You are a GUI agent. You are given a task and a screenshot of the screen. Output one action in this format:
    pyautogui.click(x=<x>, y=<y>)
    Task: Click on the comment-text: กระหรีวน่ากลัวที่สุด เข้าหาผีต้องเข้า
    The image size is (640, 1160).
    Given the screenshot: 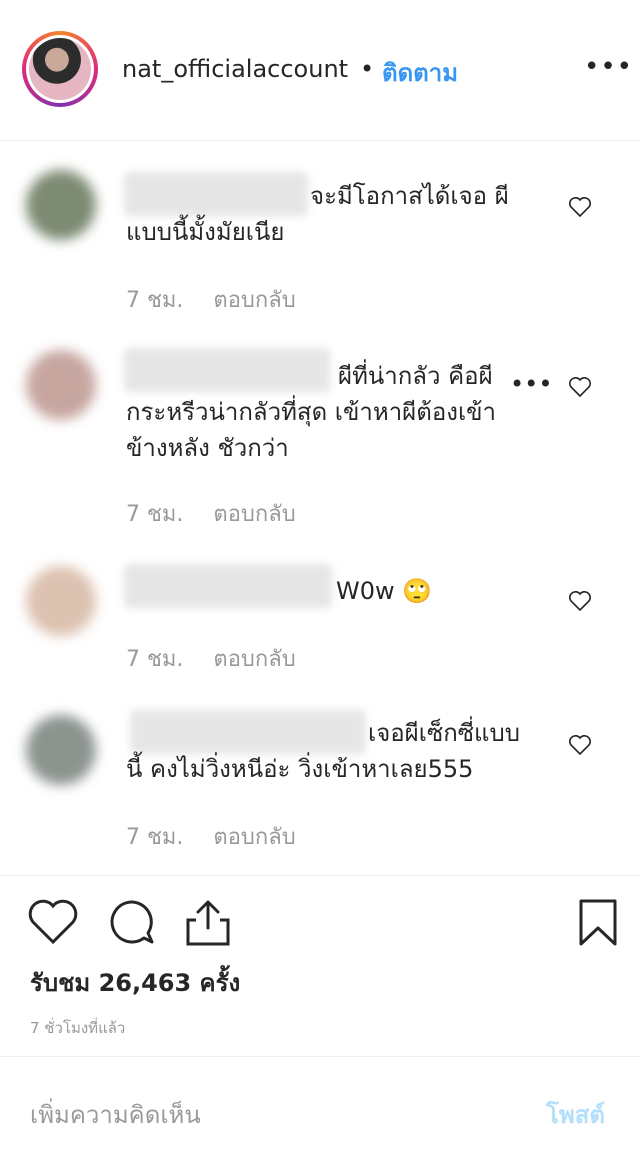 What is the action you would take?
    pyautogui.click(x=311, y=412)
    